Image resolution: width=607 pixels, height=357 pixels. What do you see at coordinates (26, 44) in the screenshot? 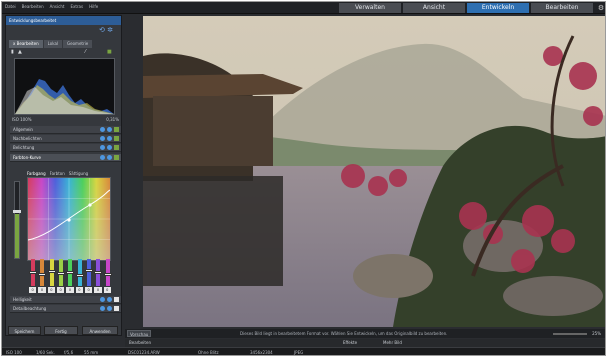
I see `tab-bearbeiten-panel: x Bearbeiten` at bounding box center [26, 44].